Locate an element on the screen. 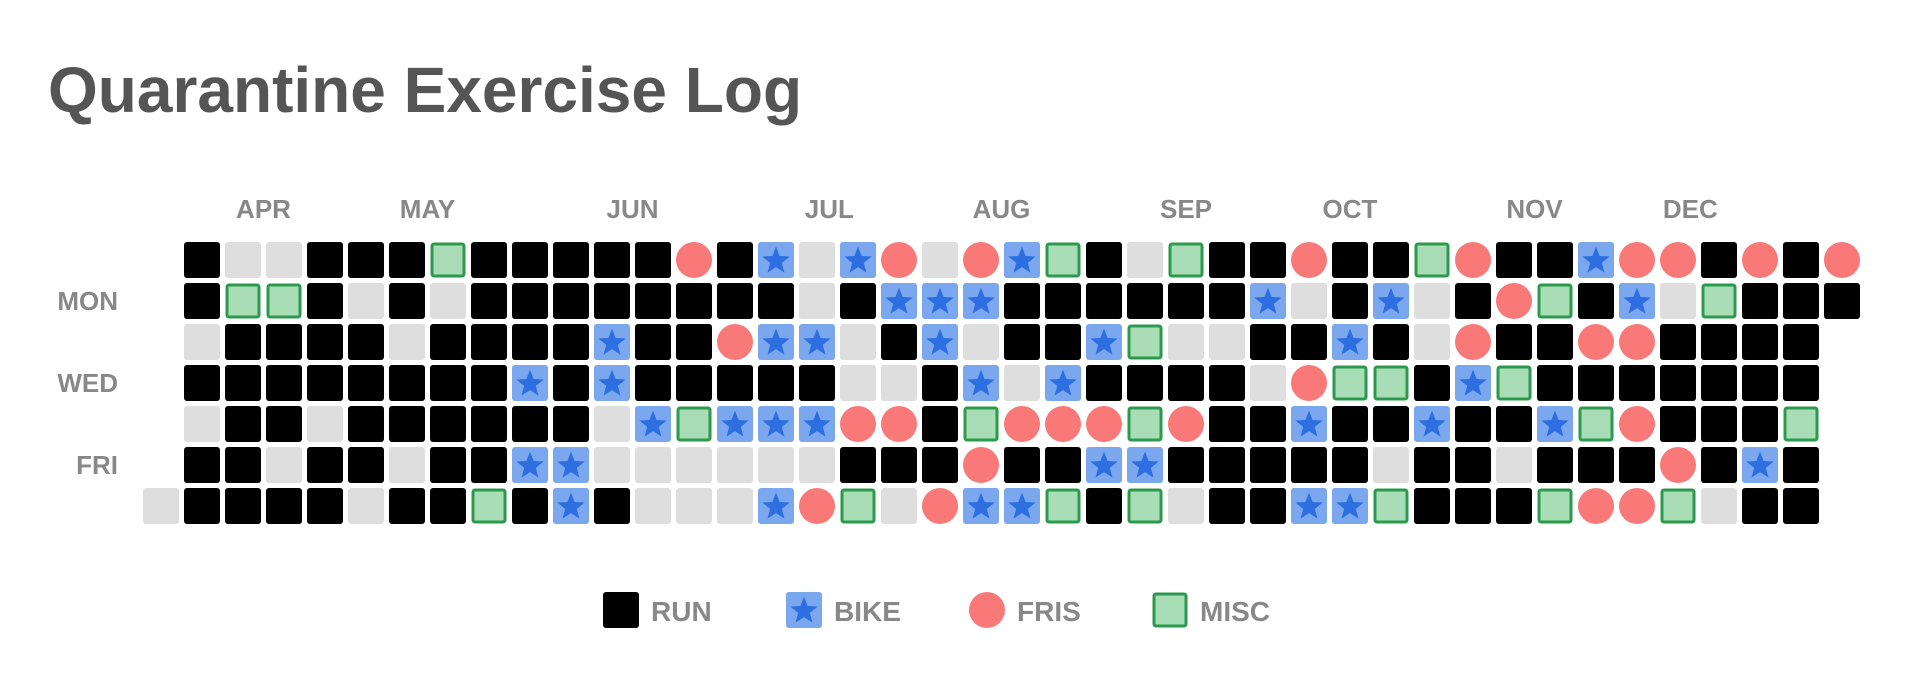 Image resolution: width=1907 pixels, height=674 pixels. month-label-aug: AUG is located at coordinates (1002, 209).